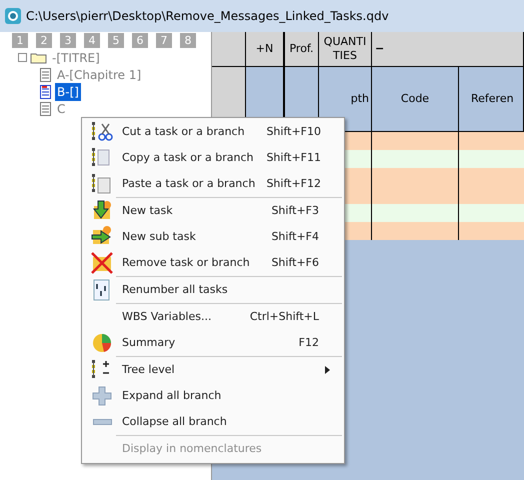 The image size is (524, 480). I want to click on tree-item: B-[], so click(68, 91).